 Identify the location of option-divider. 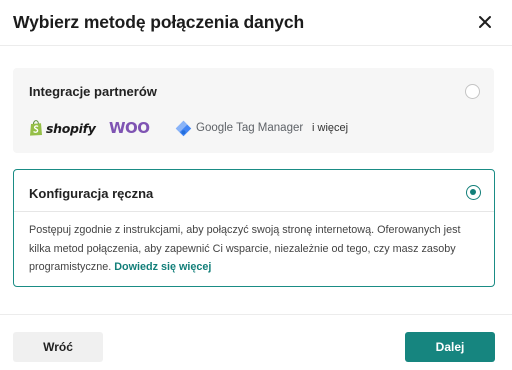
(254, 211).